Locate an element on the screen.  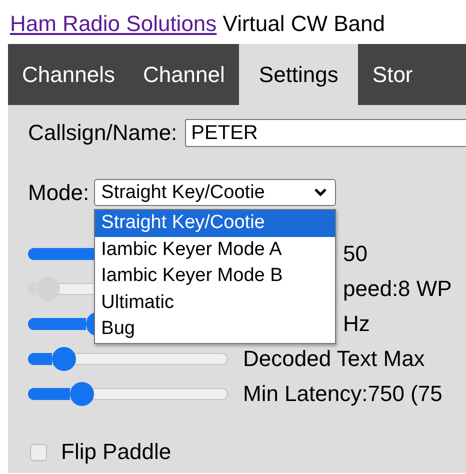
slider-label: 50 is located at coordinates (355, 253).